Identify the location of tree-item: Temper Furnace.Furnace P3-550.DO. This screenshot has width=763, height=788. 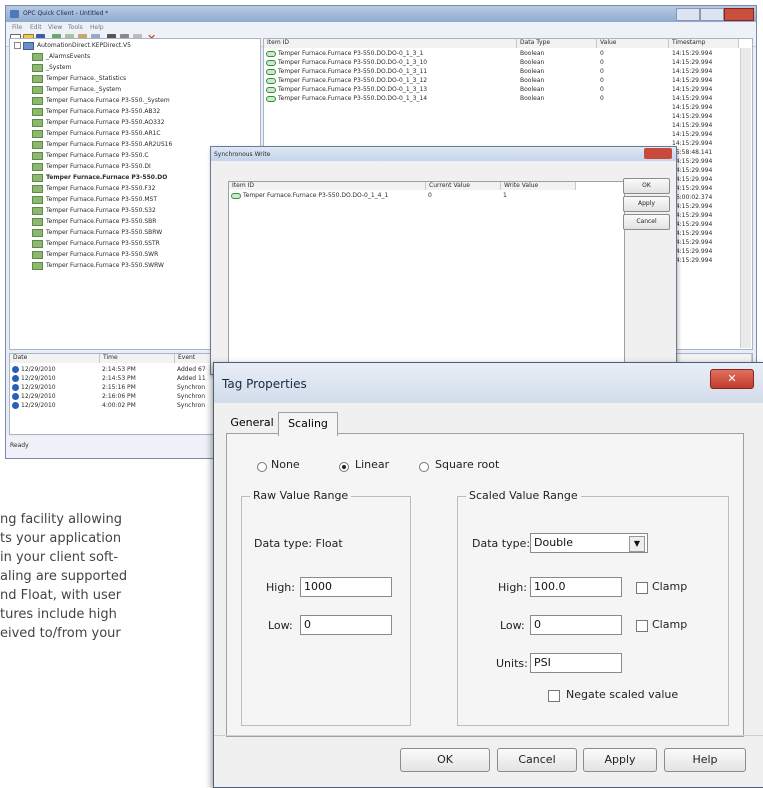
(99, 177).